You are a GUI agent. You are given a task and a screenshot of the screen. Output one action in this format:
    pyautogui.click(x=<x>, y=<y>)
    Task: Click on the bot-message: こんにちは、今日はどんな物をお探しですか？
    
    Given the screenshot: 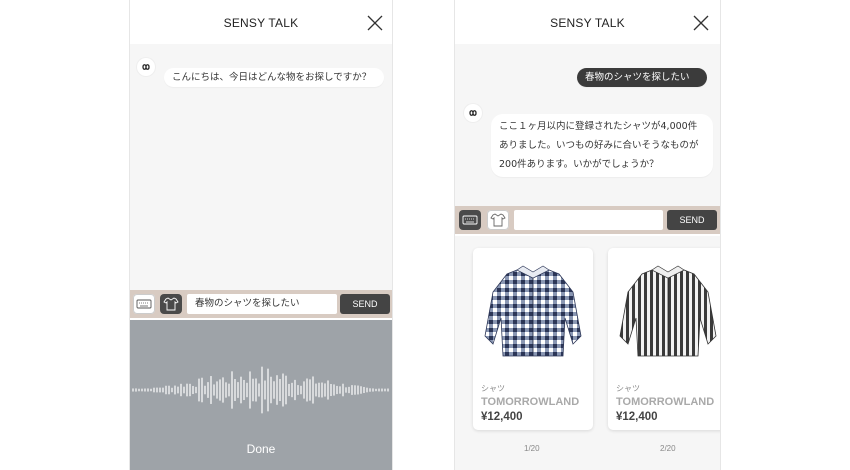 What is the action you would take?
    pyautogui.click(x=274, y=77)
    